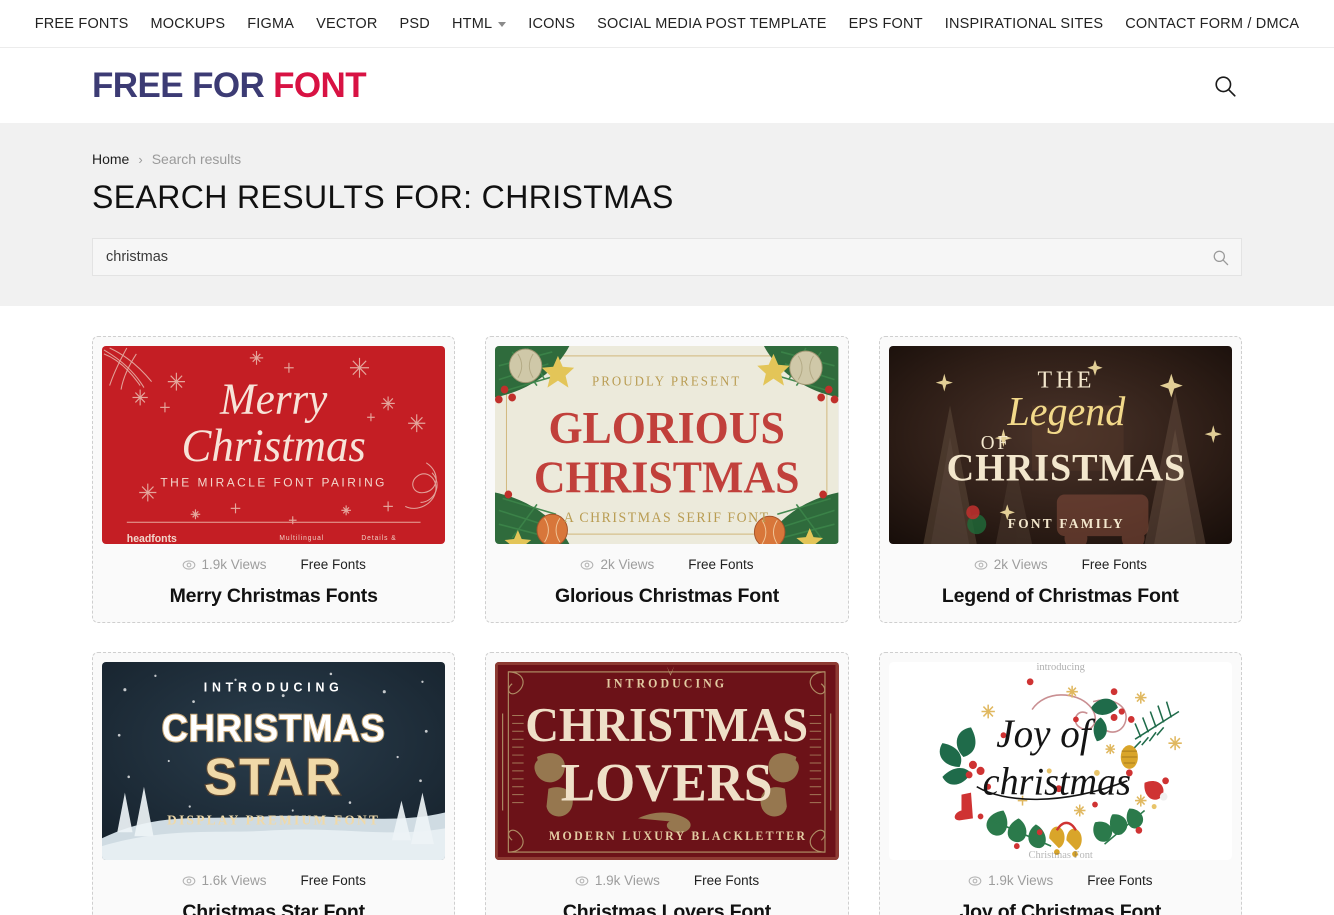 The image size is (1334, 915). I want to click on view-count-label: 1.6k Views, so click(234, 880).